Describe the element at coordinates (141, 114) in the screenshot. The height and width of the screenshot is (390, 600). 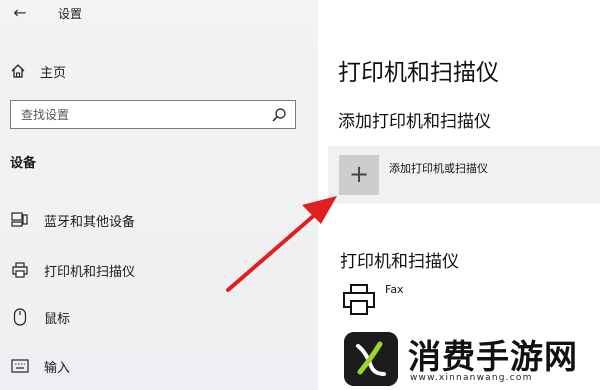
I see `search-input` at that location.